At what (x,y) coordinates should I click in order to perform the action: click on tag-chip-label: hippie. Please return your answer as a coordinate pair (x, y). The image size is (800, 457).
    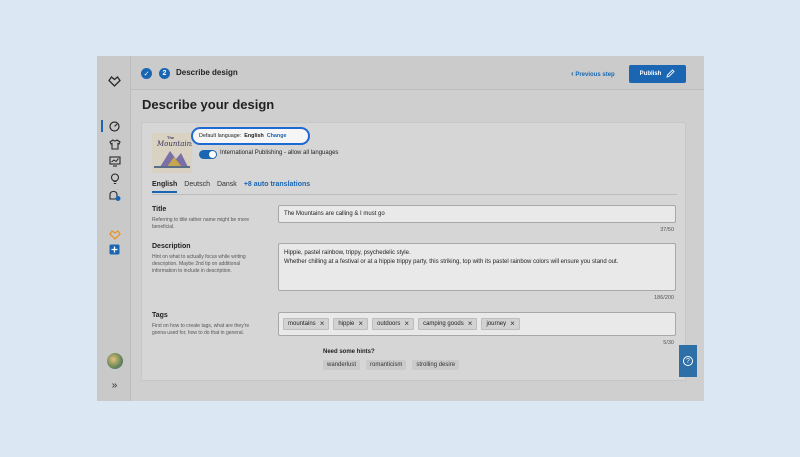
    Looking at the image, I should click on (346, 324).